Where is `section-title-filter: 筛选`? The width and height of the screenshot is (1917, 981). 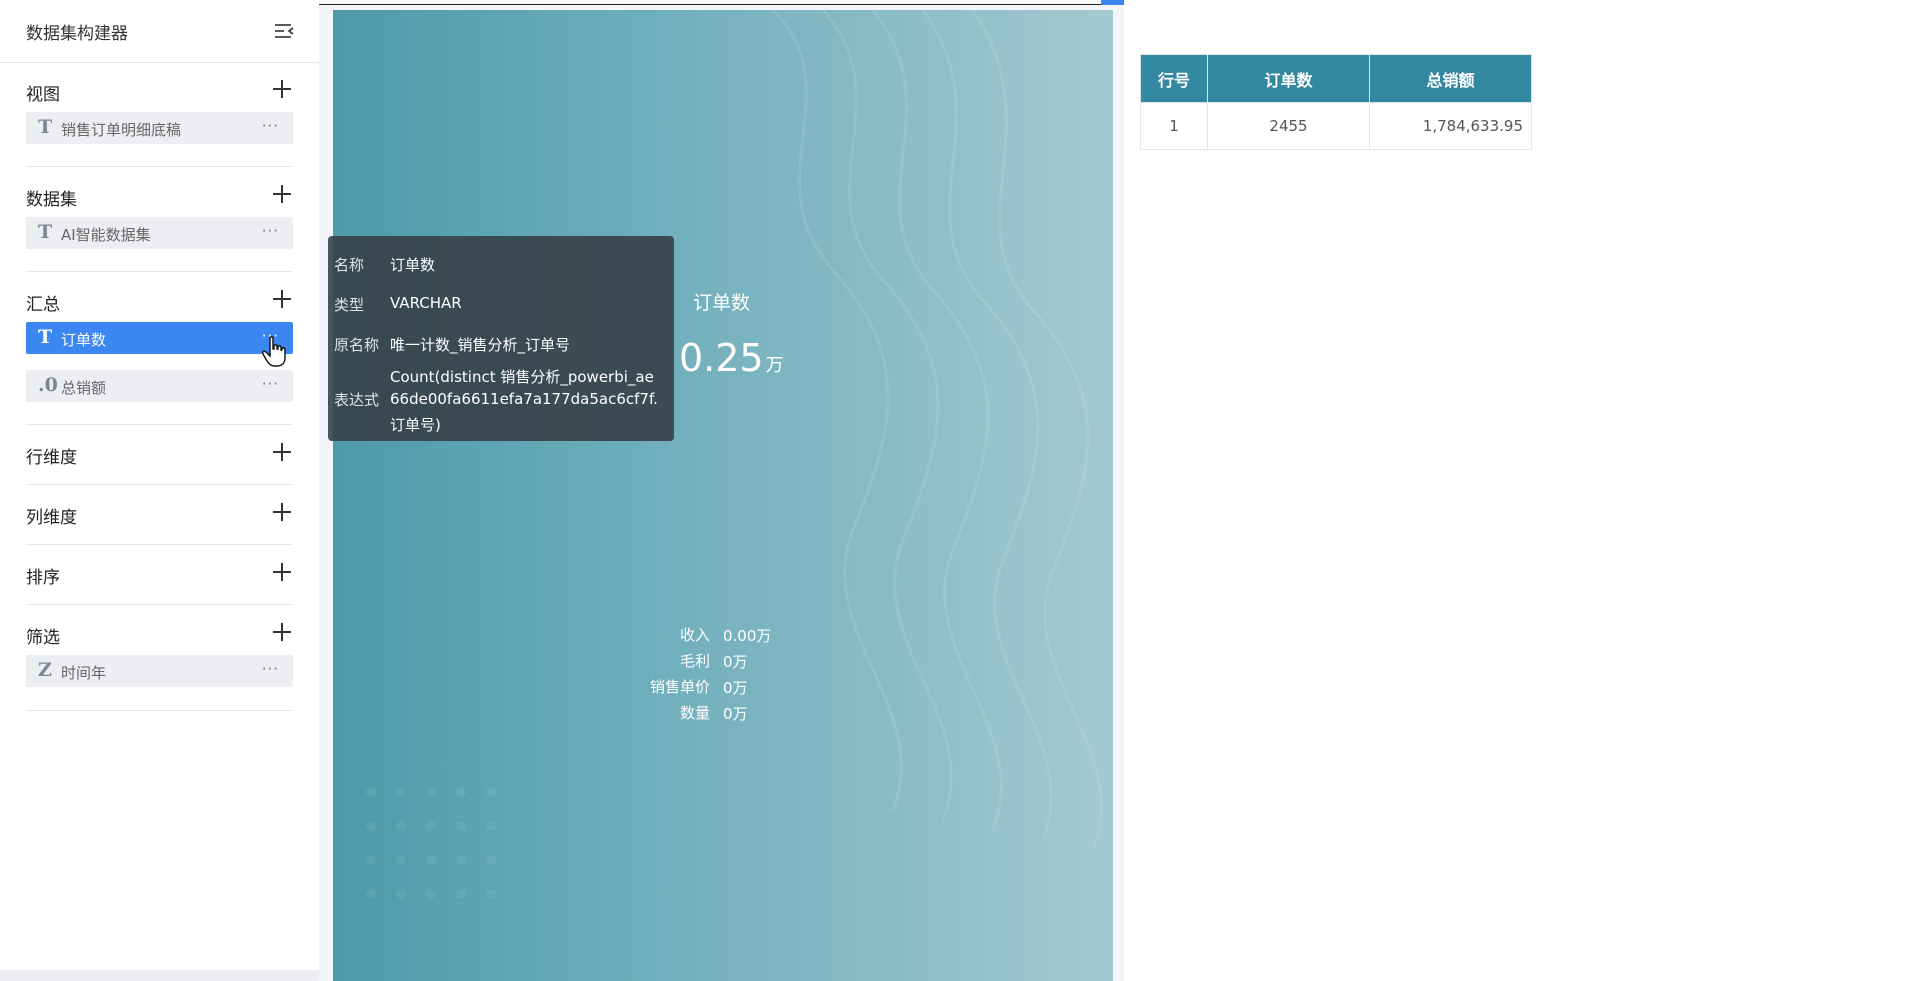 section-title-filter: 筛选 is located at coordinates (43, 638).